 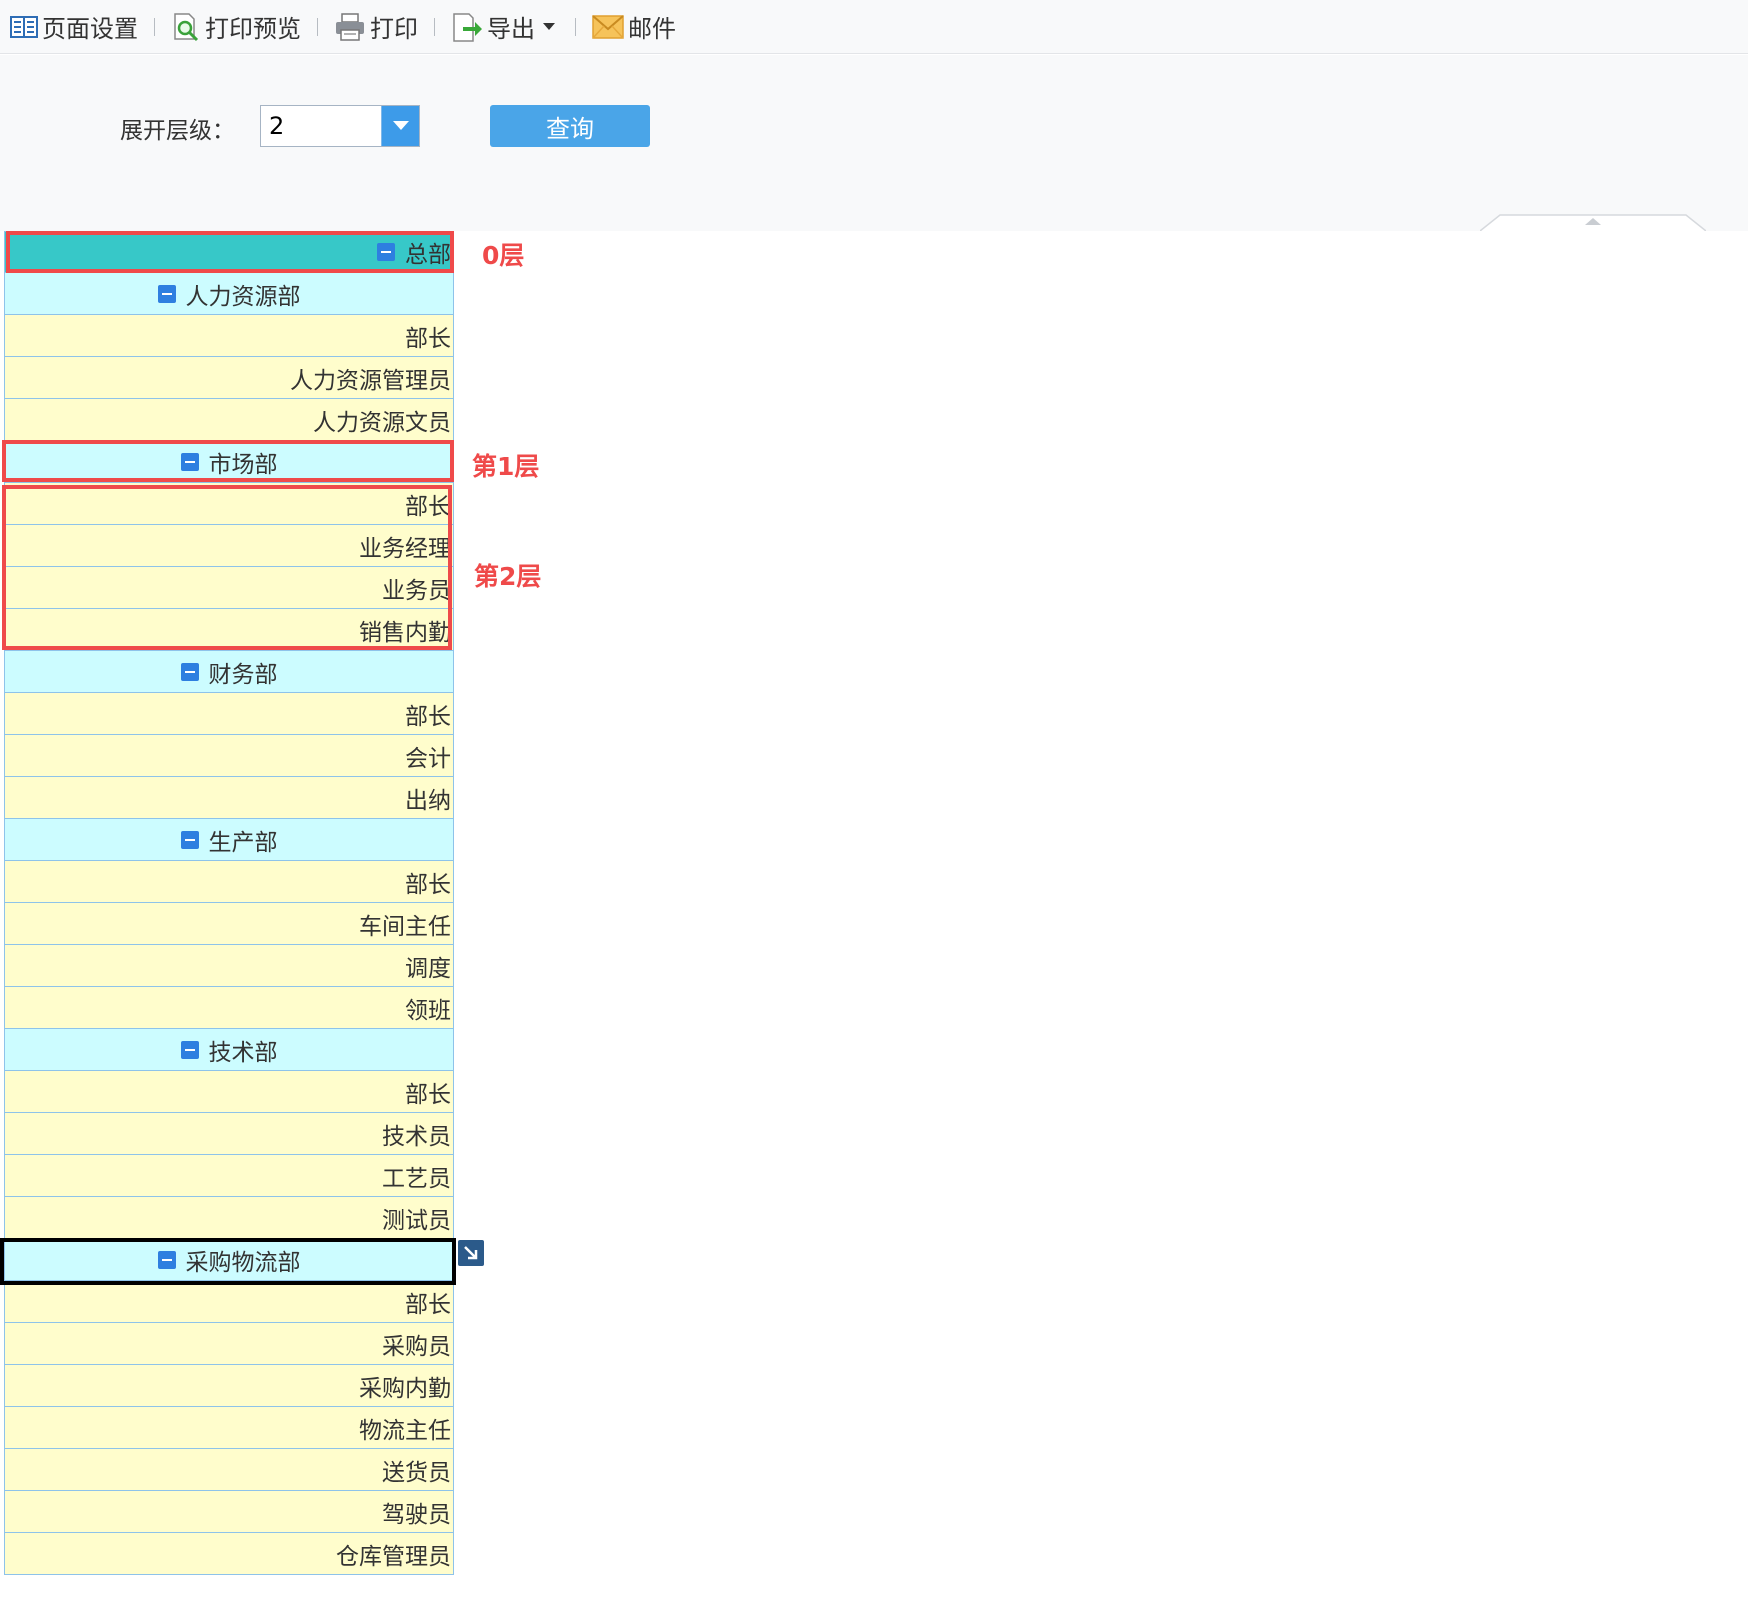 I want to click on tree-cell-label: 会计, so click(x=428, y=758).